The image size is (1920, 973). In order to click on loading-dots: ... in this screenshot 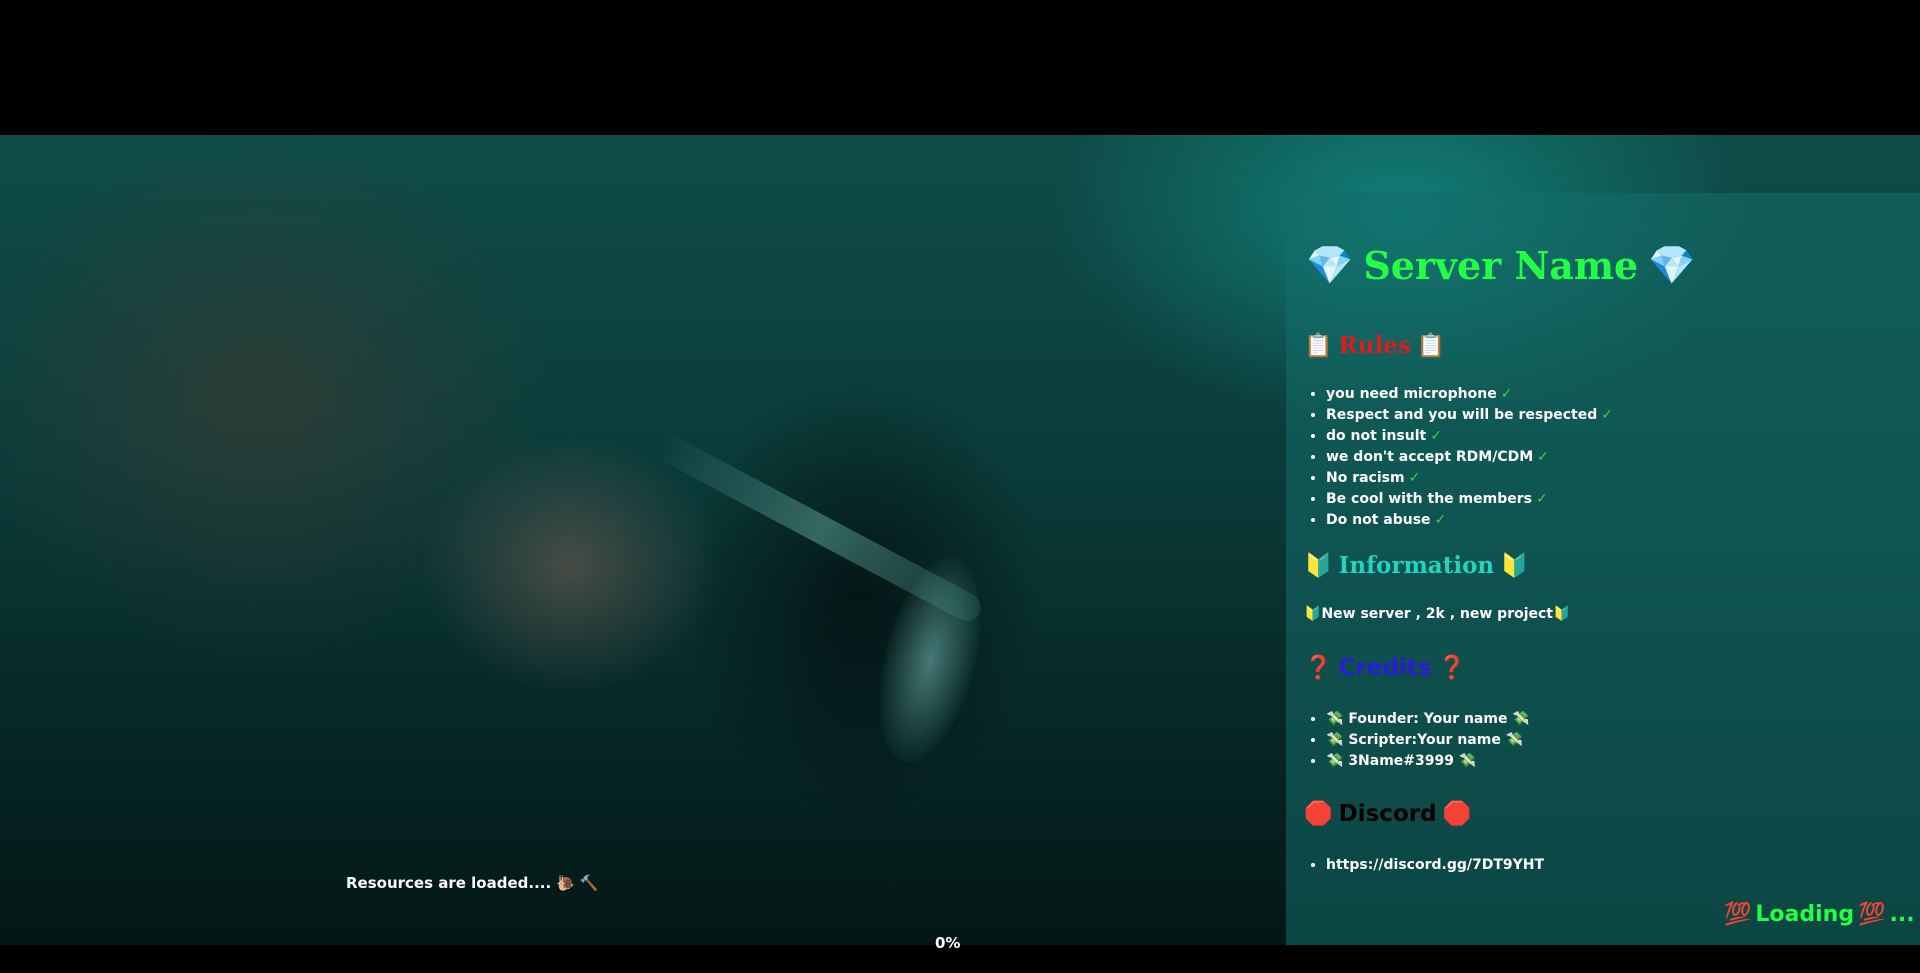, I will do `click(1902, 914)`.